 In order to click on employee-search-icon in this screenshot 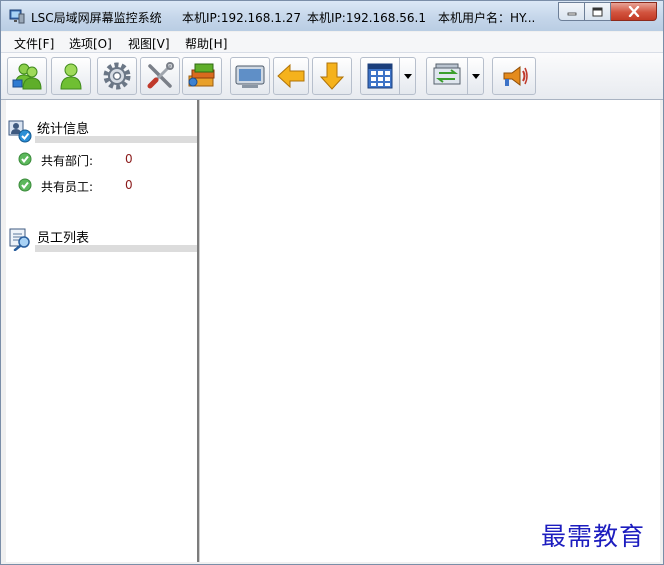, I will do `click(19, 239)`.